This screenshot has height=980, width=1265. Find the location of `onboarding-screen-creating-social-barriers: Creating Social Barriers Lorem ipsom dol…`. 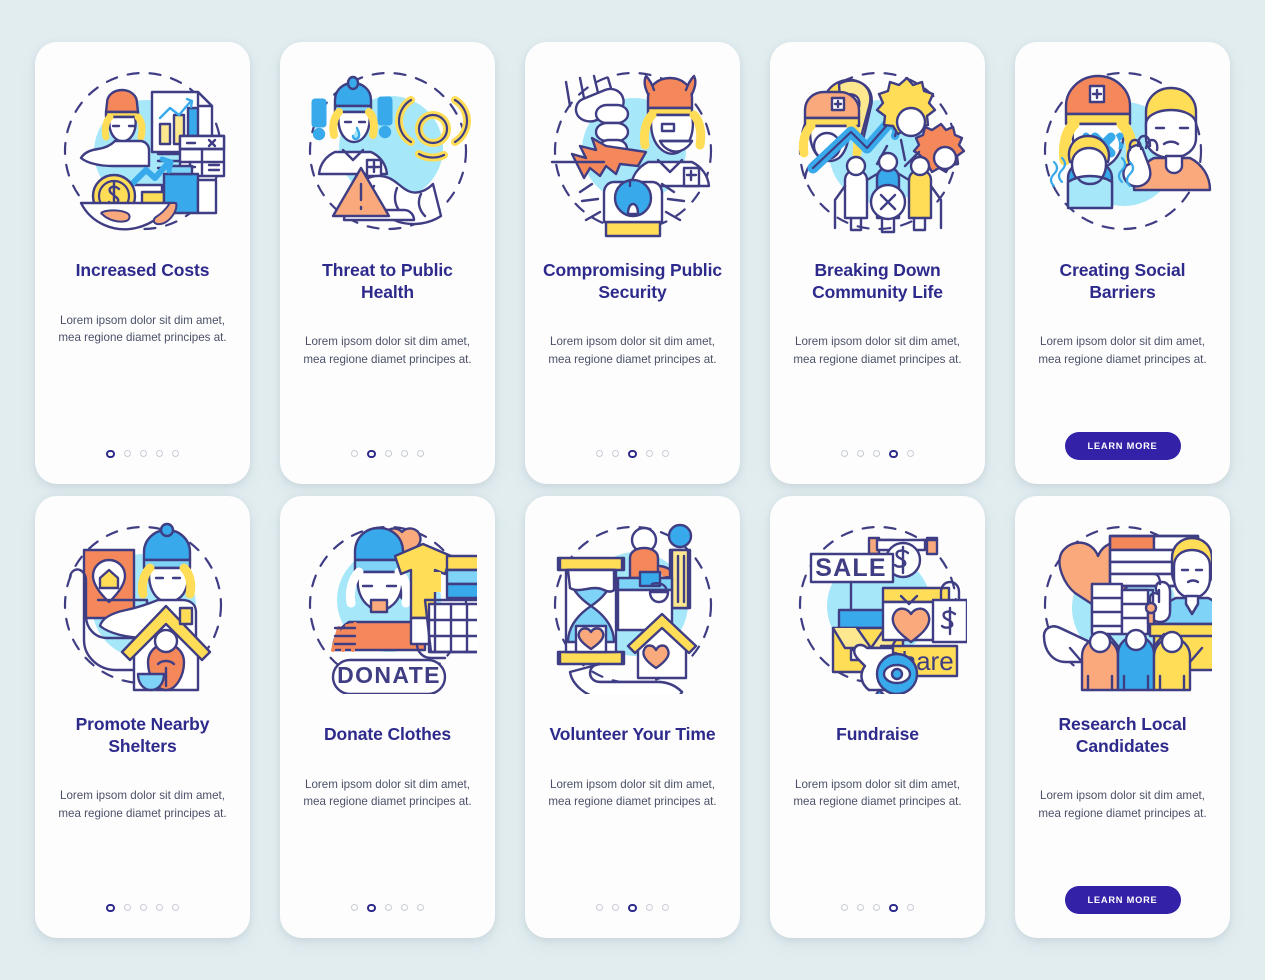

onboarding-screen-creating-social-barriers: Creating Social Barriers Lorem ipsom dol… is located at coordinates (1122, 263).